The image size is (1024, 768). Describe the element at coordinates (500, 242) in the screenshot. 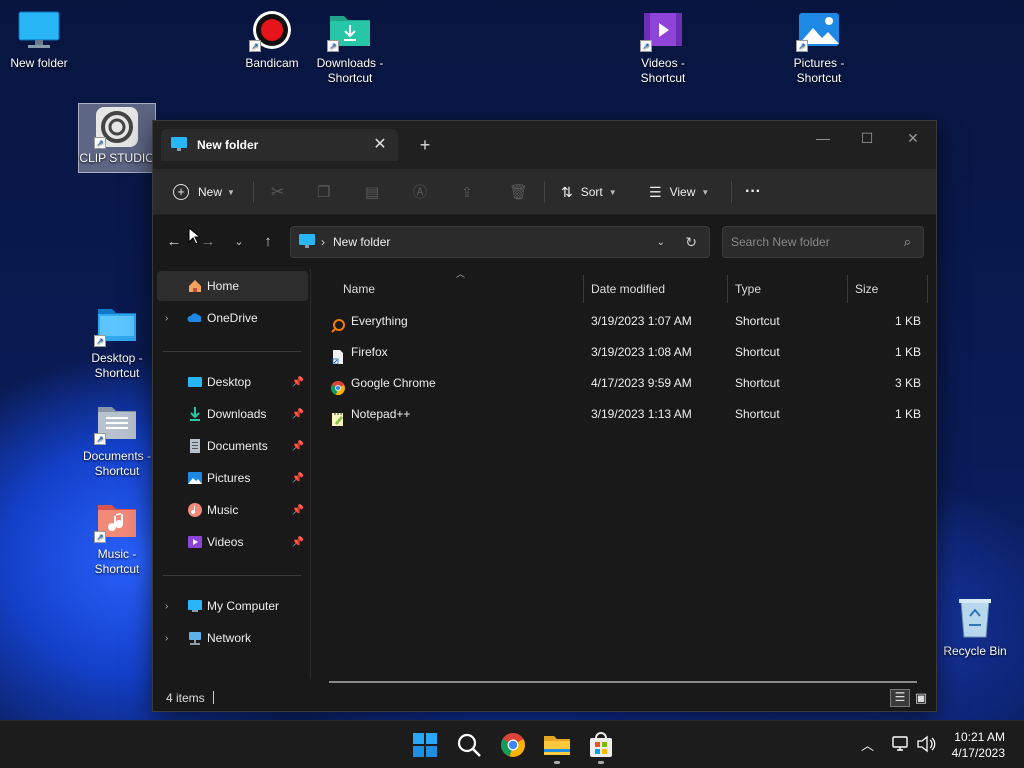

I see `address-bar: › New folder ⌄ ↻` at that location.